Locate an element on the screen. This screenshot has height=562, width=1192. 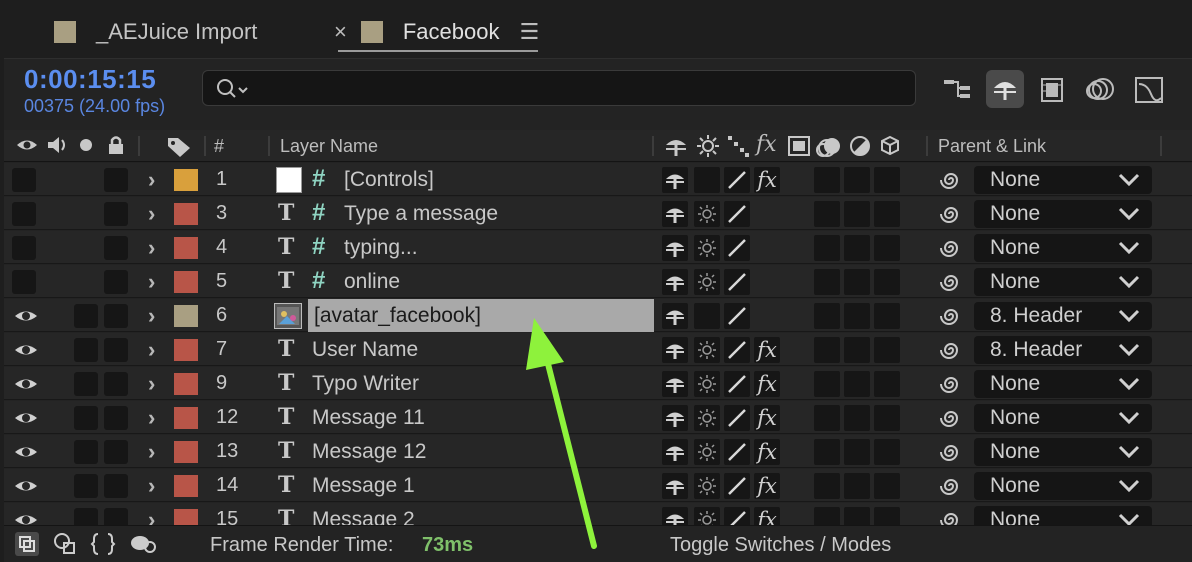
render-time-pane-icon is located at coordinates (143, 544).